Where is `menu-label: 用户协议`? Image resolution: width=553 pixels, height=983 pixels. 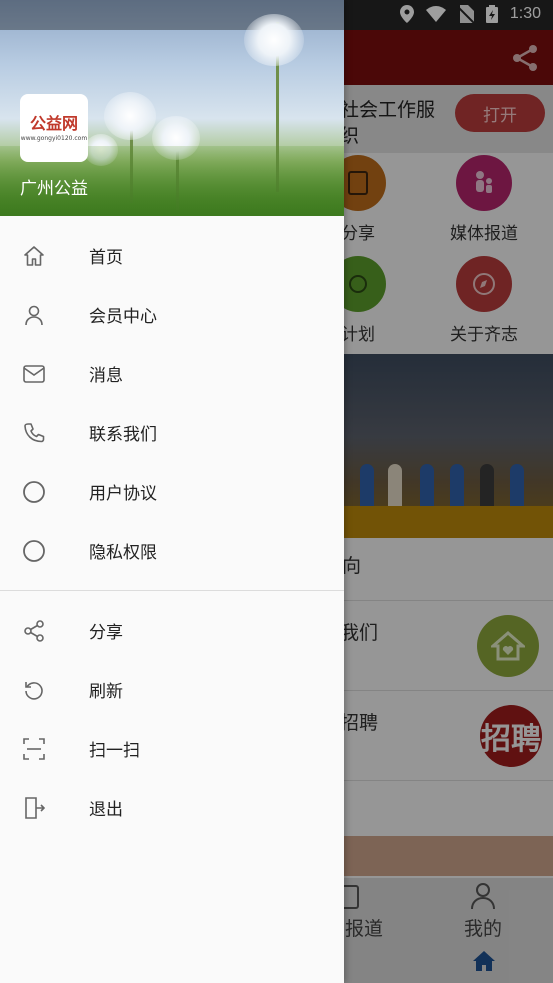 menu-label: 用户协议 is located at coordinates (123, 494).